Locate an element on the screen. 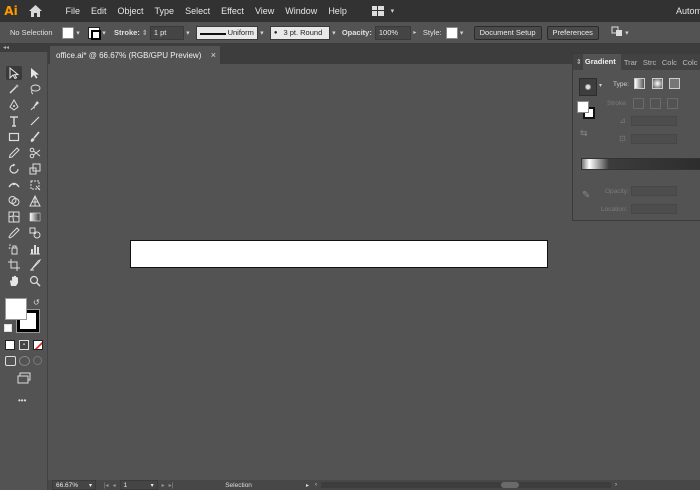  variable-width-profile: Uniform is located at coordinates (226, 32).